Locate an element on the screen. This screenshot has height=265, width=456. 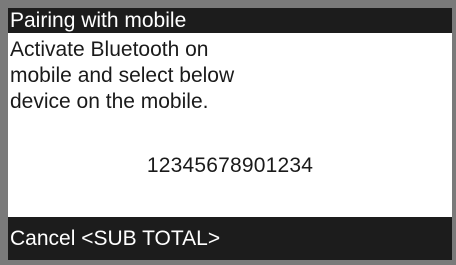
screen-title: Pairing with mobile is located at coordinates (230, 20).